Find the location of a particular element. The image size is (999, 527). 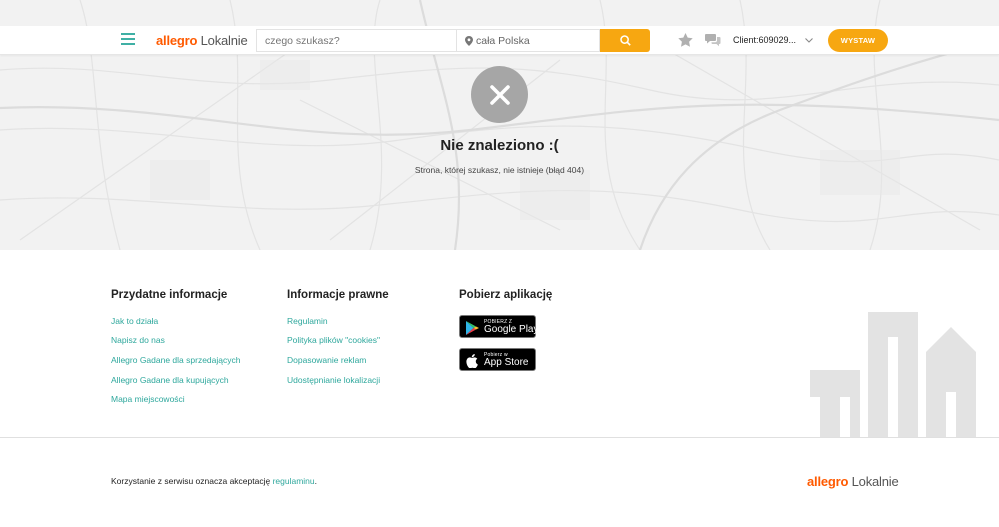

apple-icon is located at coordinates (472, 361).